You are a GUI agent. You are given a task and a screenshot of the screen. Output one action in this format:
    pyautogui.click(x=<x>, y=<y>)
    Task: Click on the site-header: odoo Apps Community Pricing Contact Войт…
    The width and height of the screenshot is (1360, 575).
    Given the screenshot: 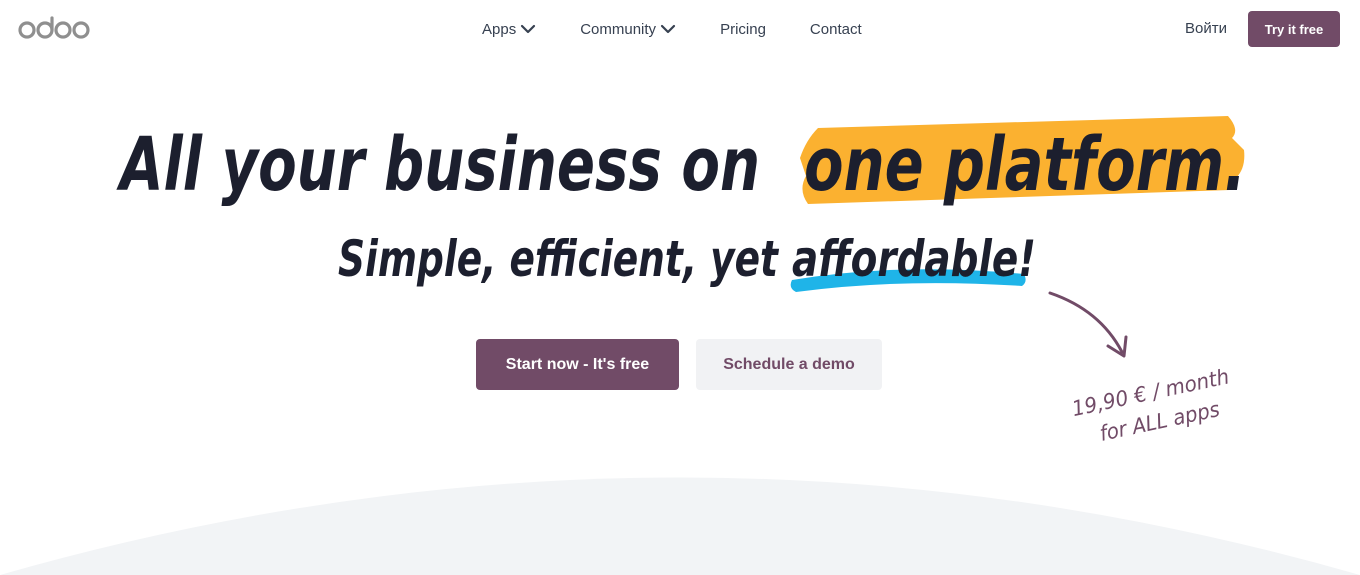 What is the action you would take?
    pyautogui.click(x=680, y=29)
    